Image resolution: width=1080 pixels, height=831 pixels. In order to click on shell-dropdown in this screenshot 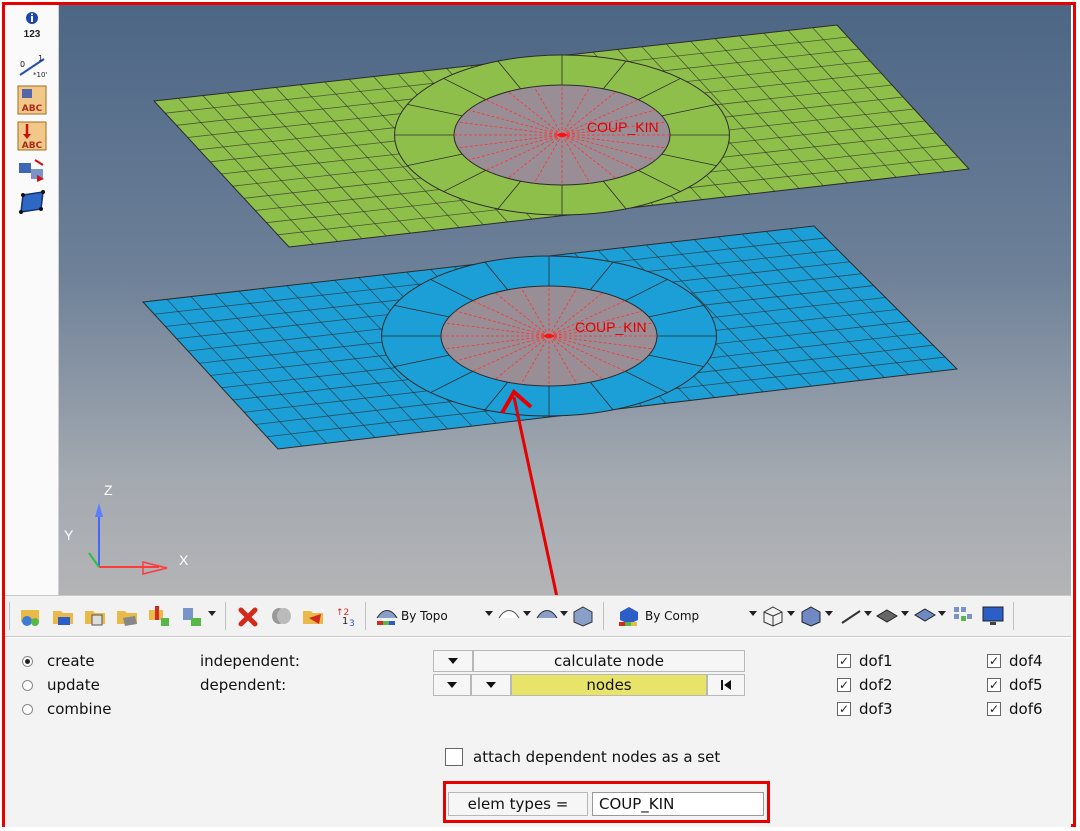, I will do `click(527, 613)`.